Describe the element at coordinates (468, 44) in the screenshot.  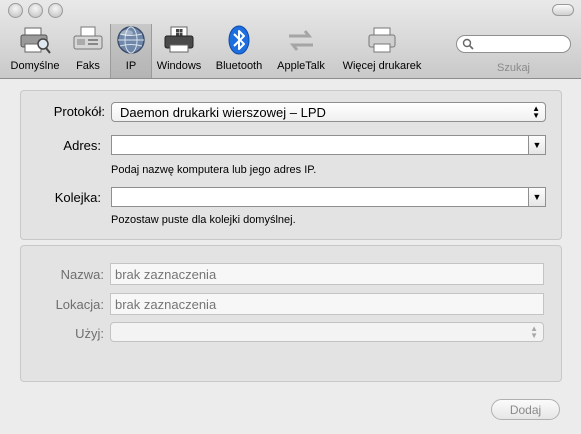
I see `search-icon` at that location.